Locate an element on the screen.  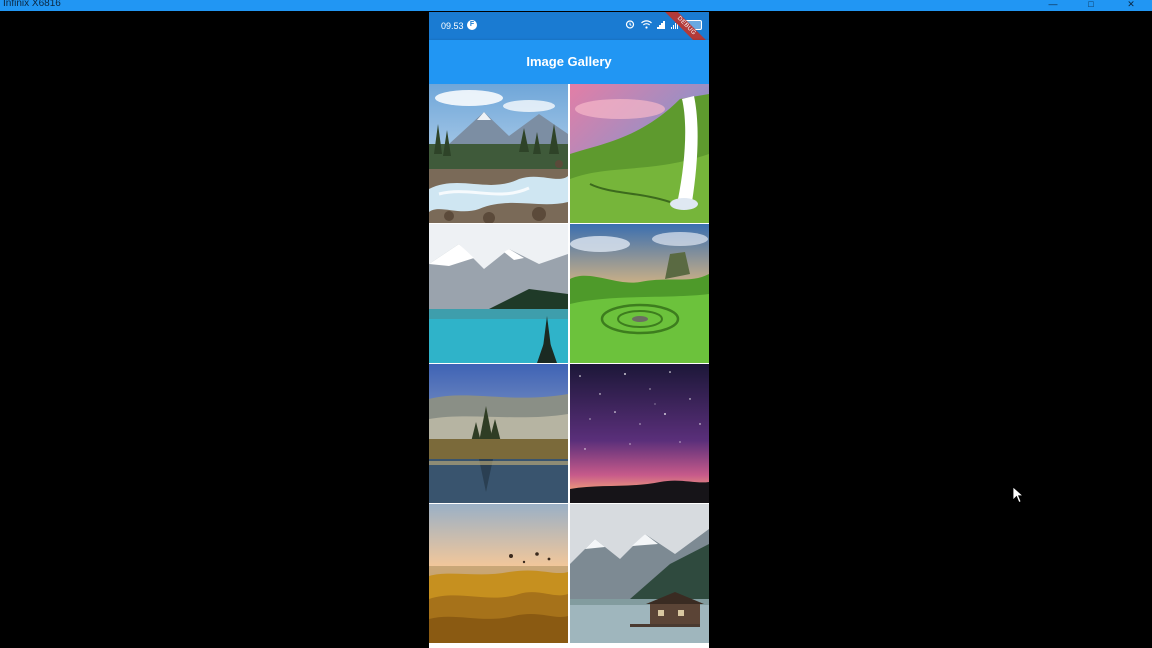
window-title: Infinix X6816 is located at coordinates (32, 4).